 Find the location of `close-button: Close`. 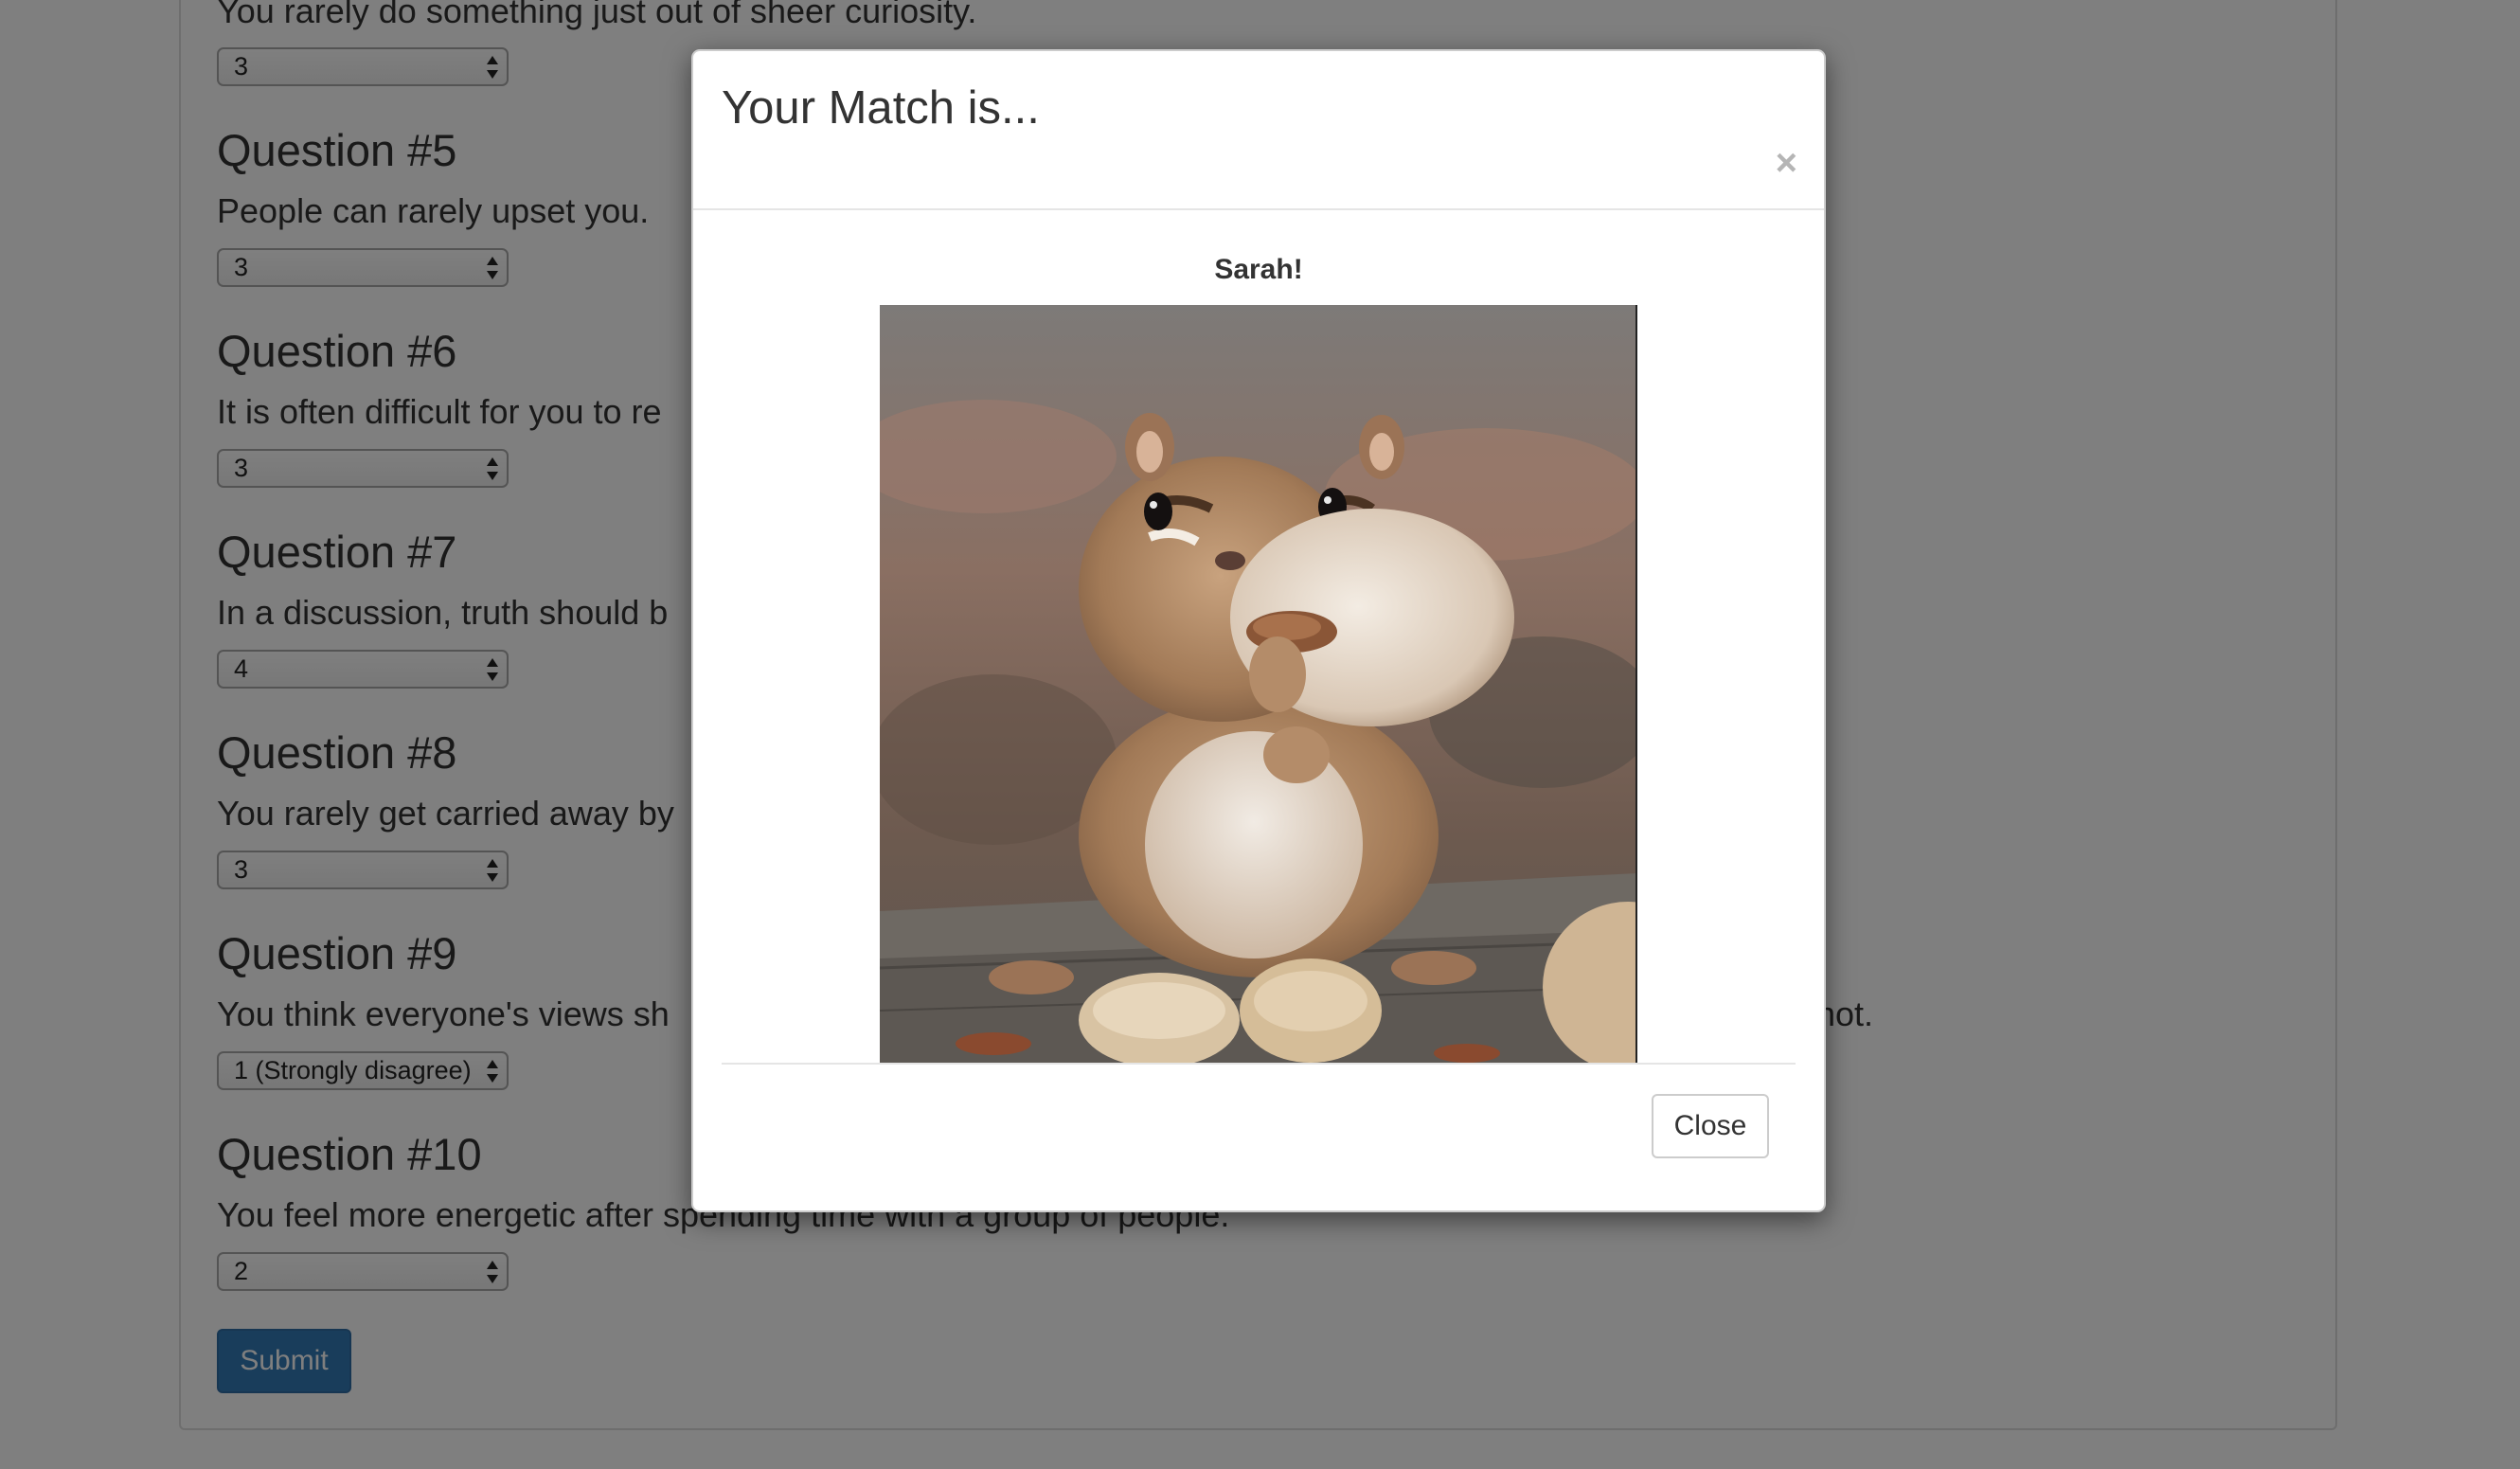

close-button: Close is located at coordinates (1710, 1126).